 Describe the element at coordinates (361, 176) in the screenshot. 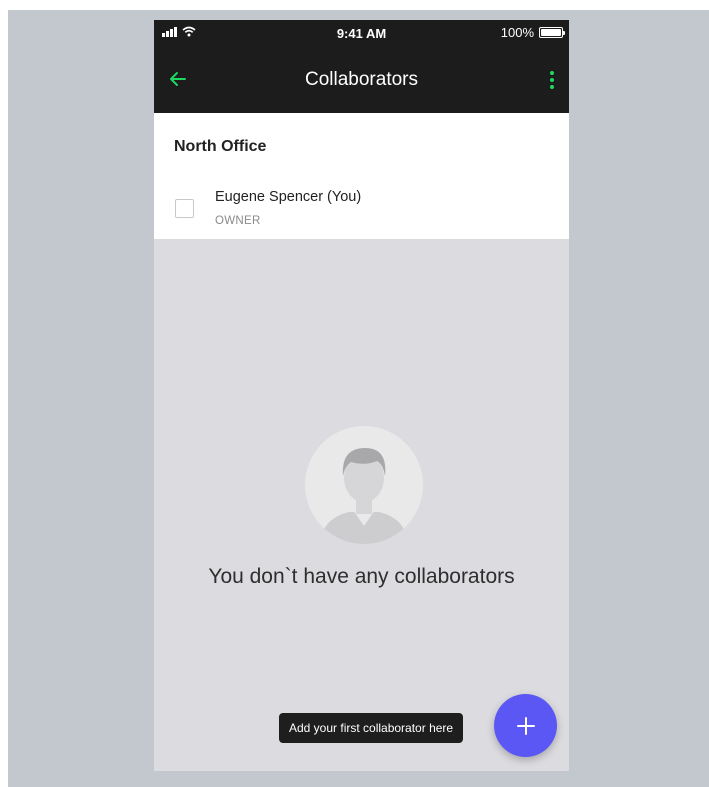

I see `collaborators-panel: North Office Eugene Spencer (You) OWNER` at that location.